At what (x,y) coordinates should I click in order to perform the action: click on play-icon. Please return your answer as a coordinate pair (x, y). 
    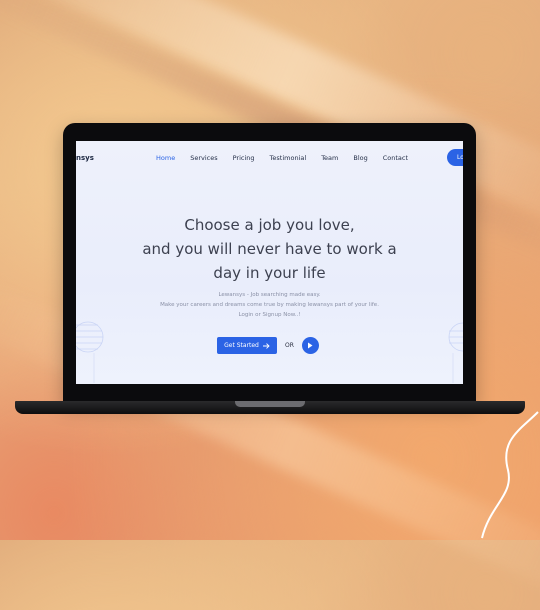
    Looking at the image, I should click on (310, 345).